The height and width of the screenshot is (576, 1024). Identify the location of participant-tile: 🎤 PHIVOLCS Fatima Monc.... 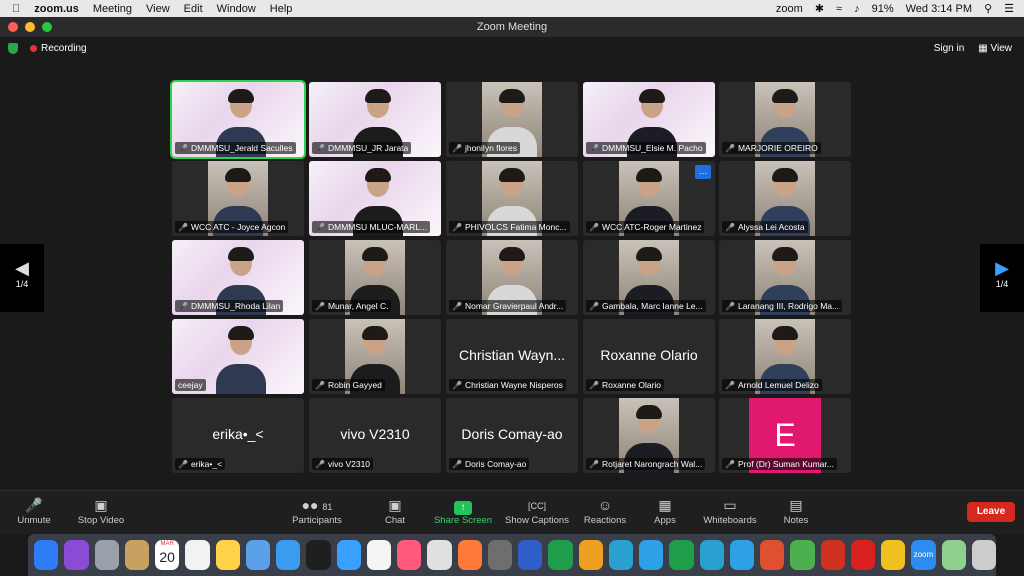
(512, 198).